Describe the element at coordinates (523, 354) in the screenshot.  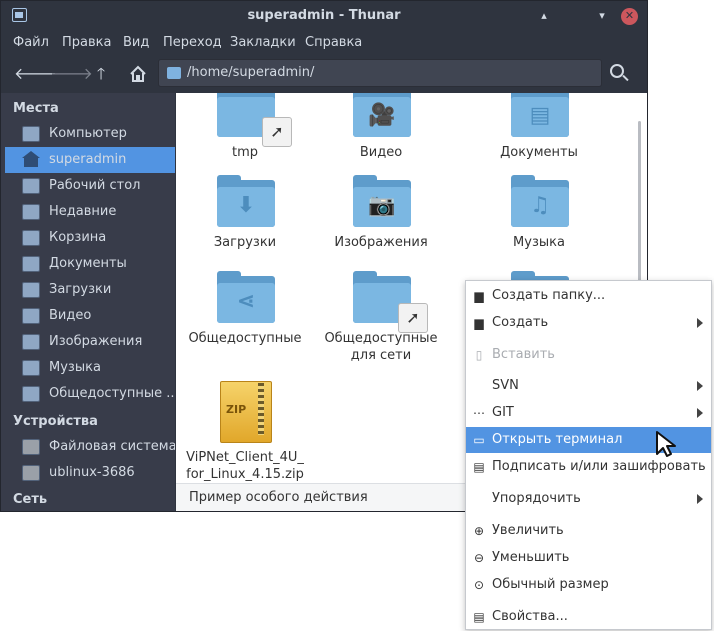
I see `context-menu-label: Вставить` at that location.